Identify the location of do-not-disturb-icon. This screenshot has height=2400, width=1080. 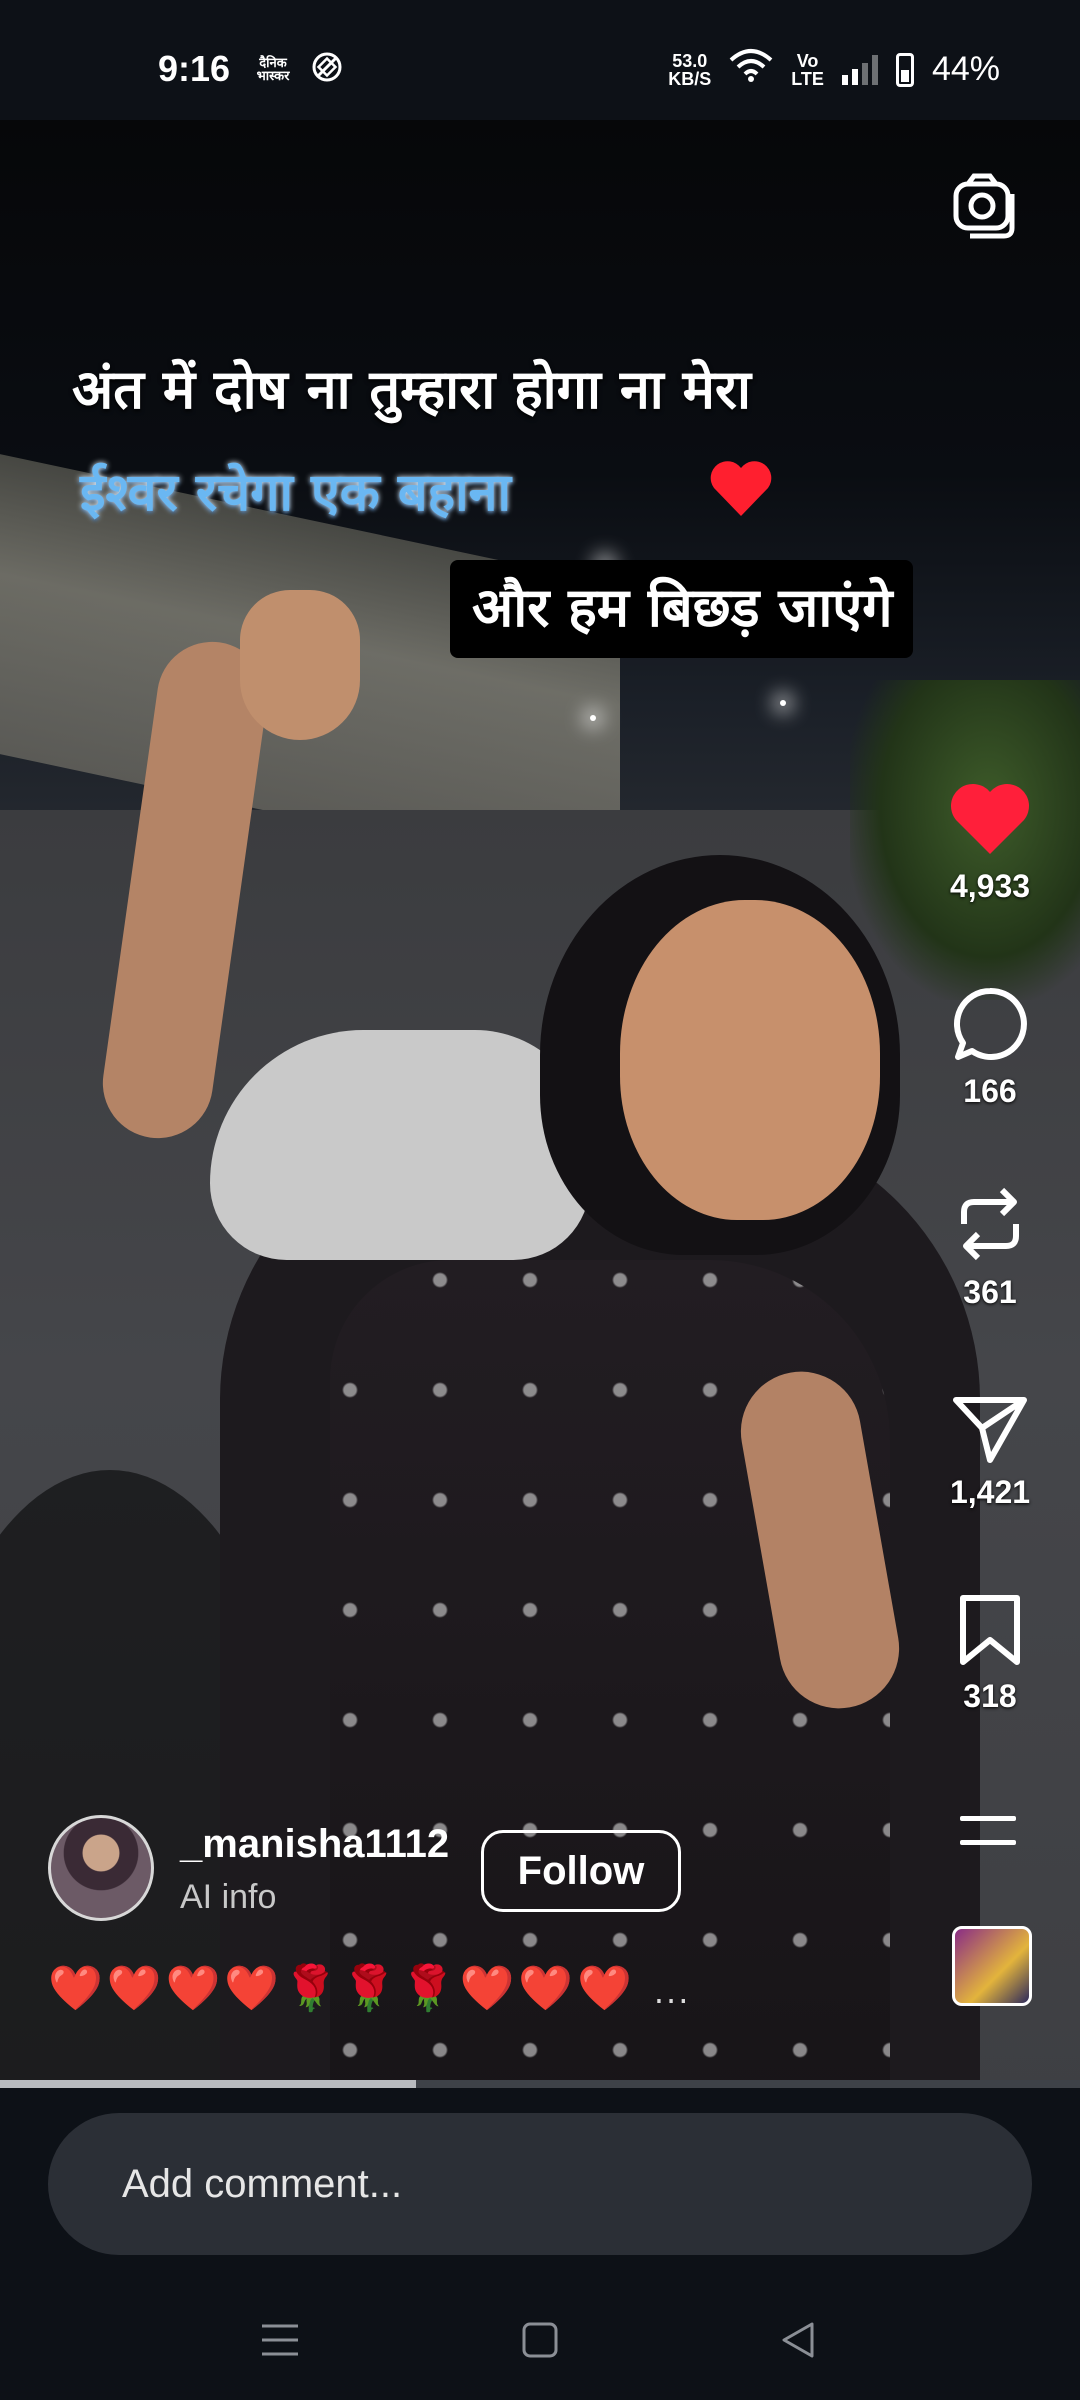
(327, 69).